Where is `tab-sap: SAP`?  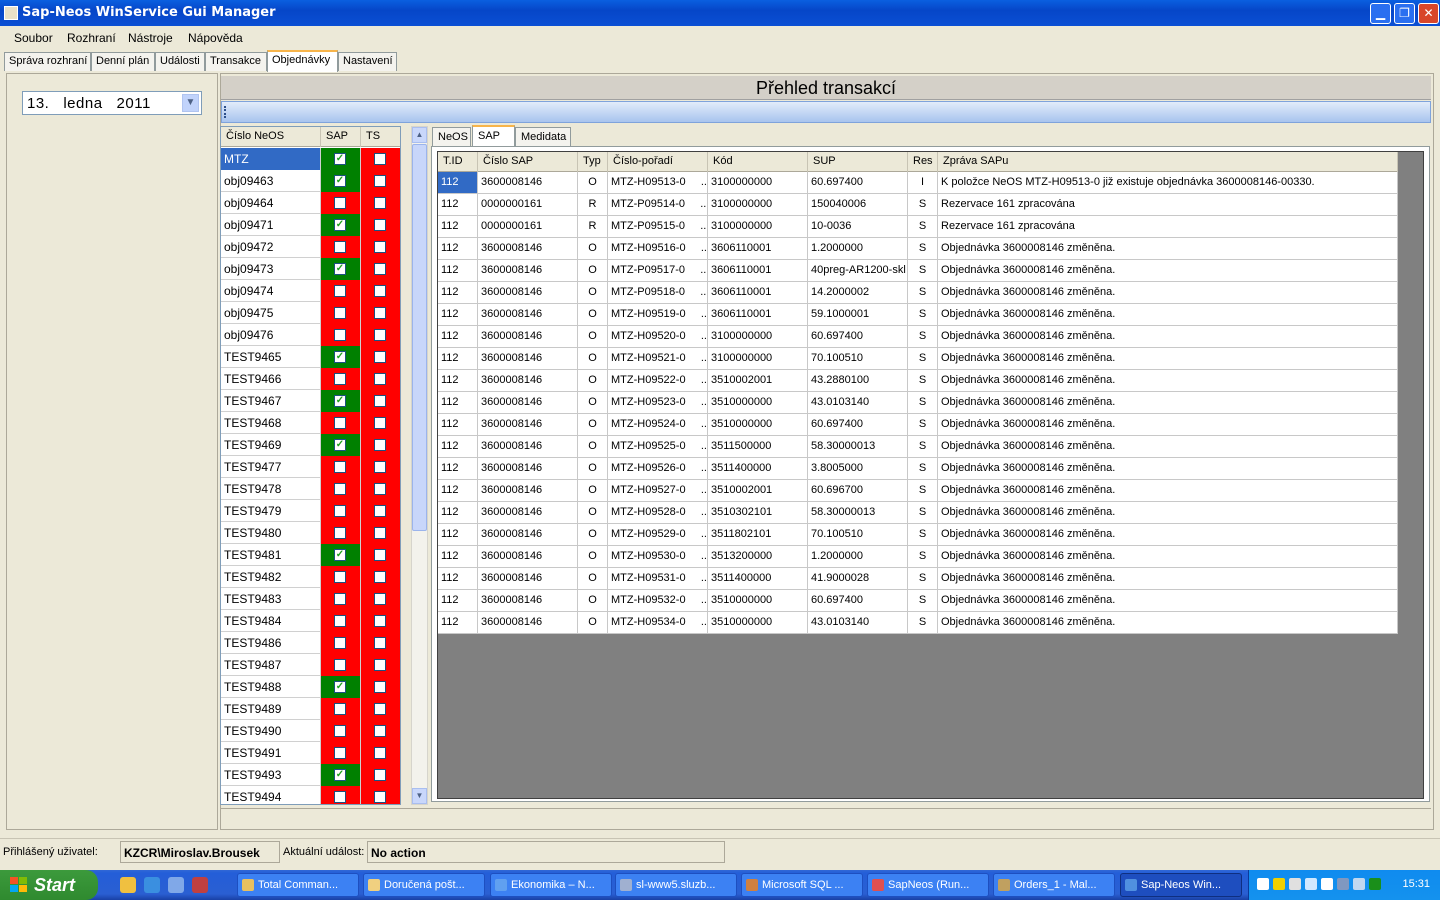 tab-sap: SAP is located at coordinates (493, 136).